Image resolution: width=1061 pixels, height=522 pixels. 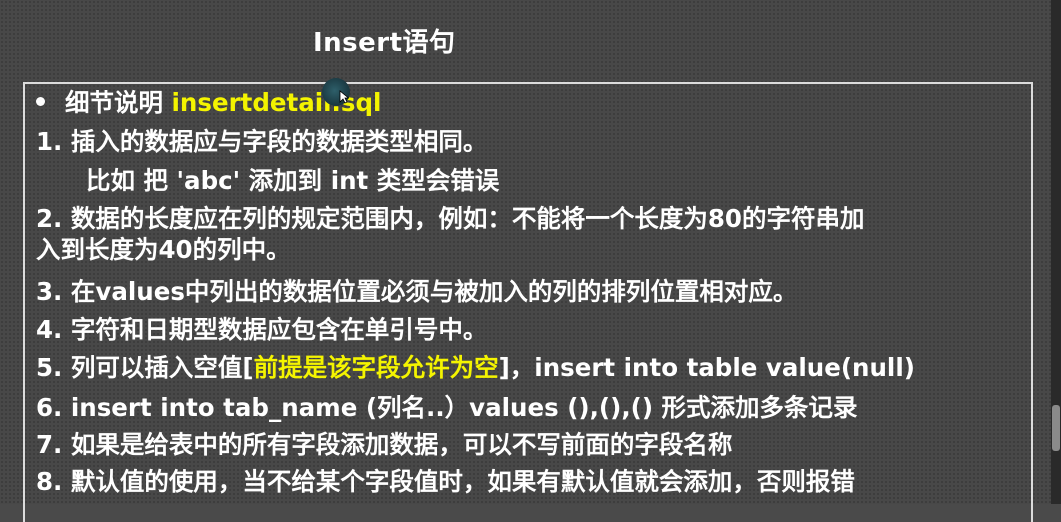 What do you see at coordinates (344, 97) in the screenshot?
I see `cursor-icon` at bounding box center [344, 97].